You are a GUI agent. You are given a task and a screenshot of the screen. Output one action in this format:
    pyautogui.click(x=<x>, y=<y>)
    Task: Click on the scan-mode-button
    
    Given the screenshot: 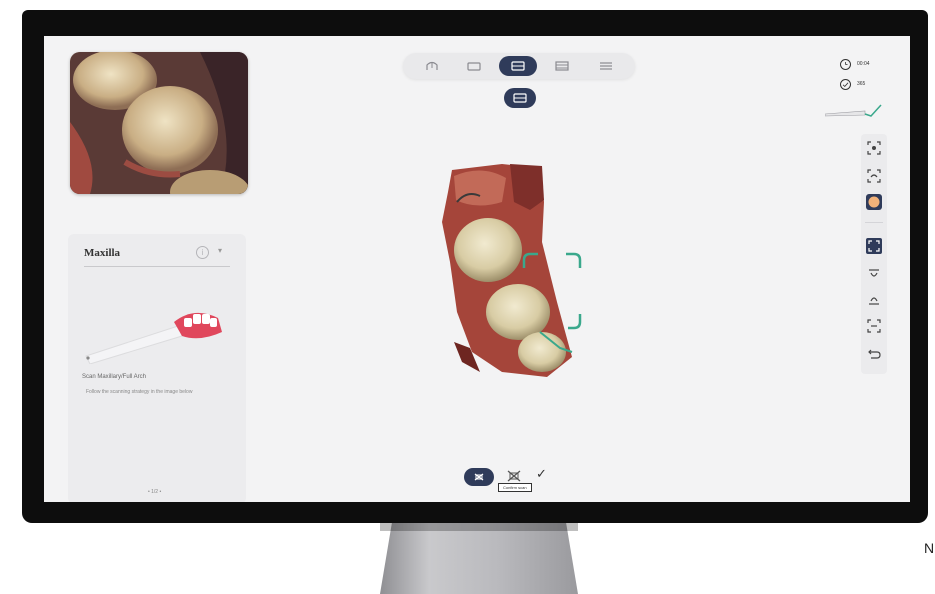 What is the action you would take?
    pyautogui.click(x=518, y=66)
    